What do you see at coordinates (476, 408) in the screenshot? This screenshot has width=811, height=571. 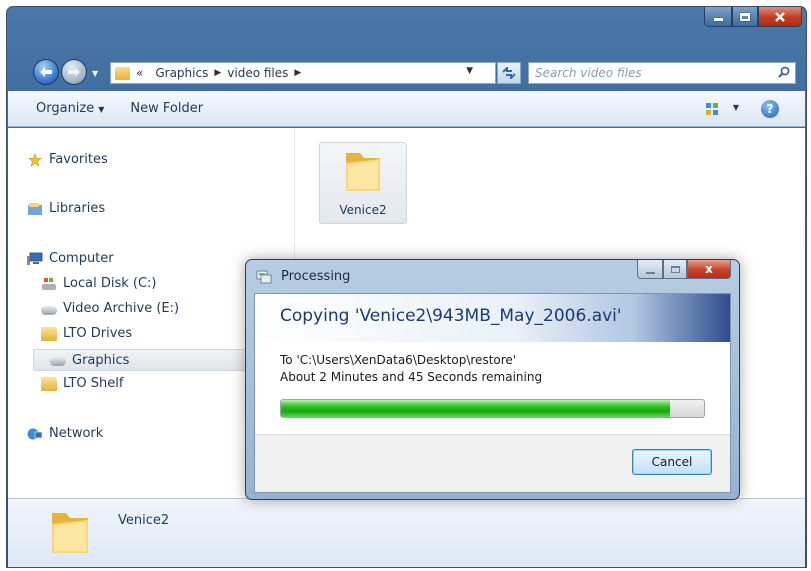 I see `progress-bar-fill` at bounding box center [476, 408].